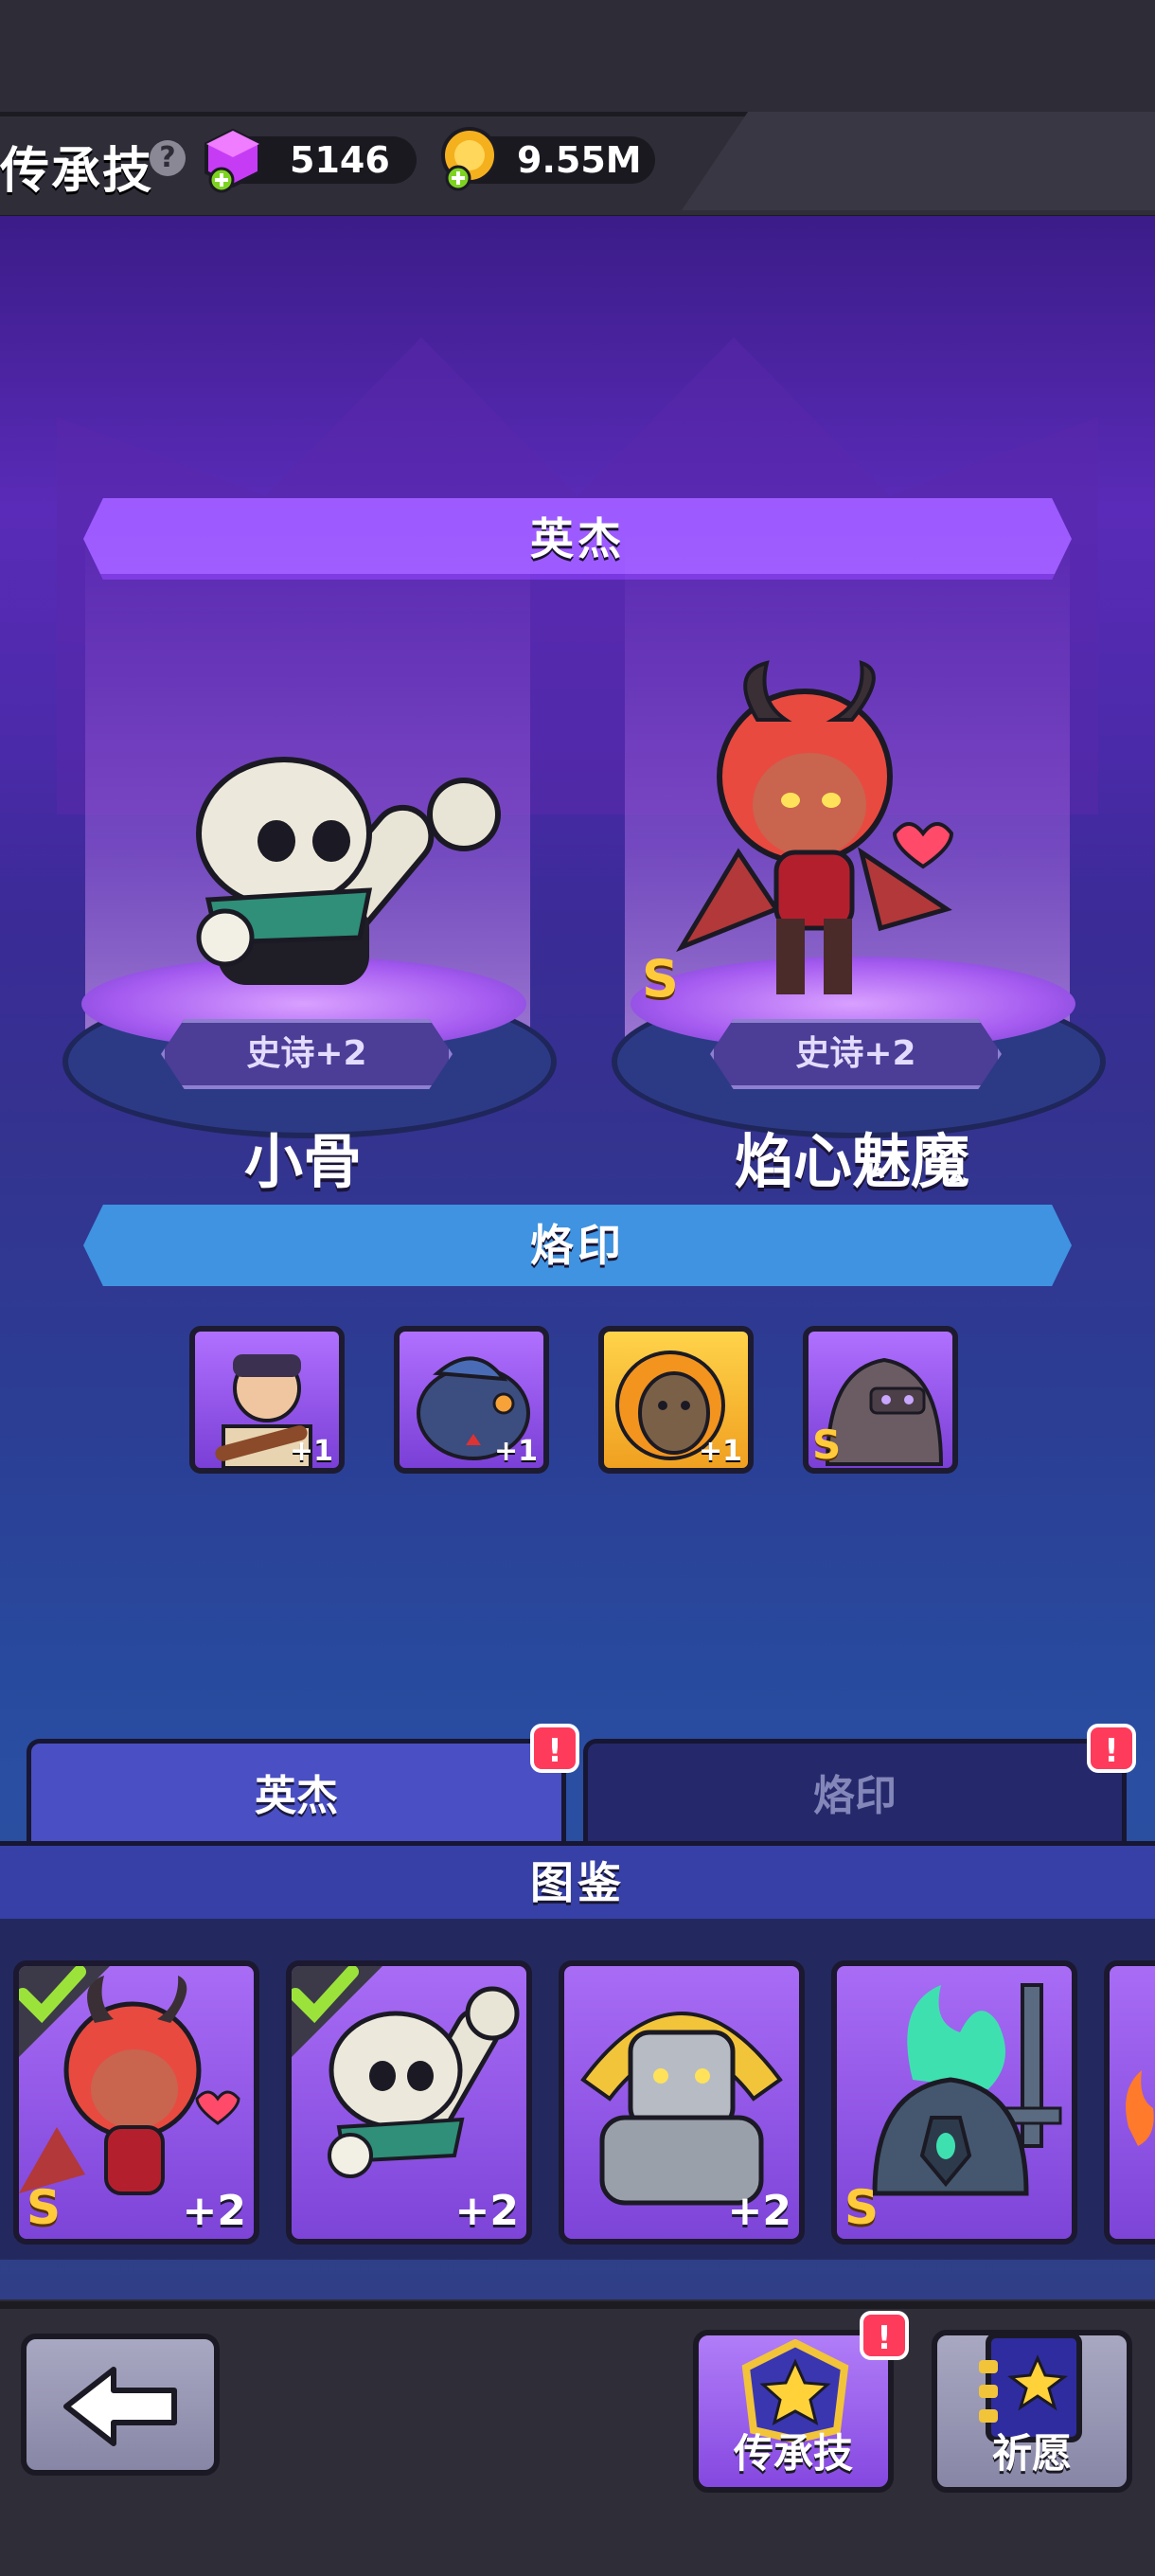 This screenshot has height=2576, width=1155. I want to click on legacy-skill-label: 传承技, so click(793, 2453).